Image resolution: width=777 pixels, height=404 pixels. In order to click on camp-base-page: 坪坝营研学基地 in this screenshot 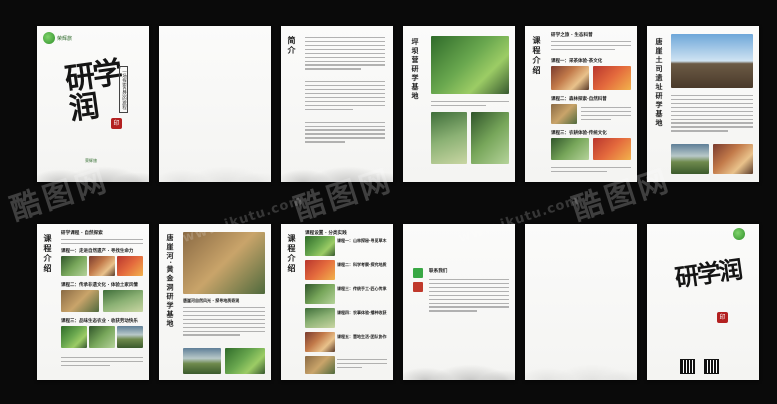, I will do `click(459, 104)`.